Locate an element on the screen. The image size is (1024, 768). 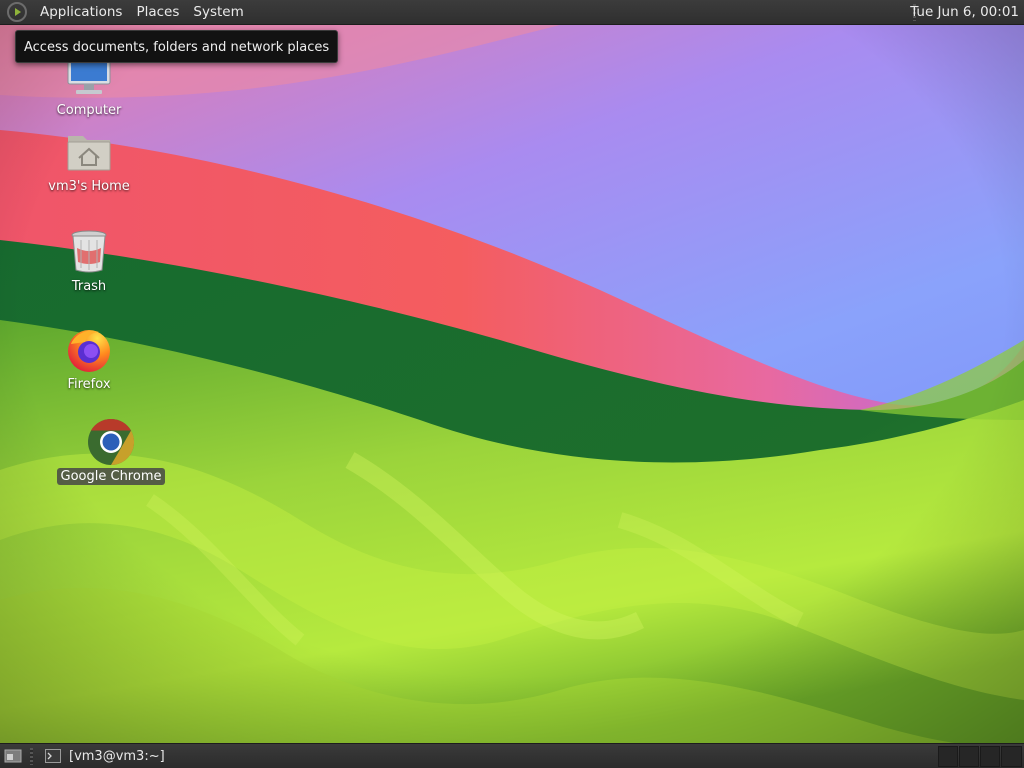
desktop-icon-label: Computer is located at coordinates (89, 110).